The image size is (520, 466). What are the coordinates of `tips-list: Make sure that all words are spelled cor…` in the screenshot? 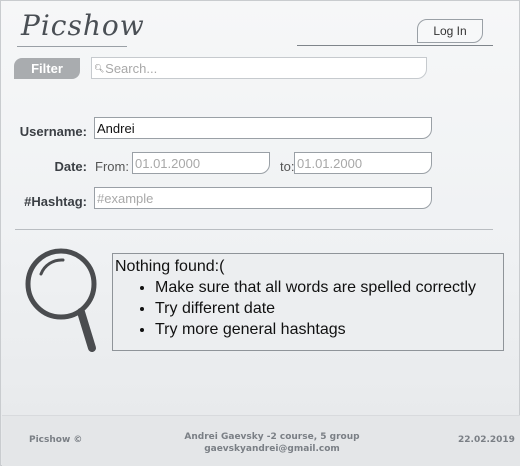 It's located at (308, 308).